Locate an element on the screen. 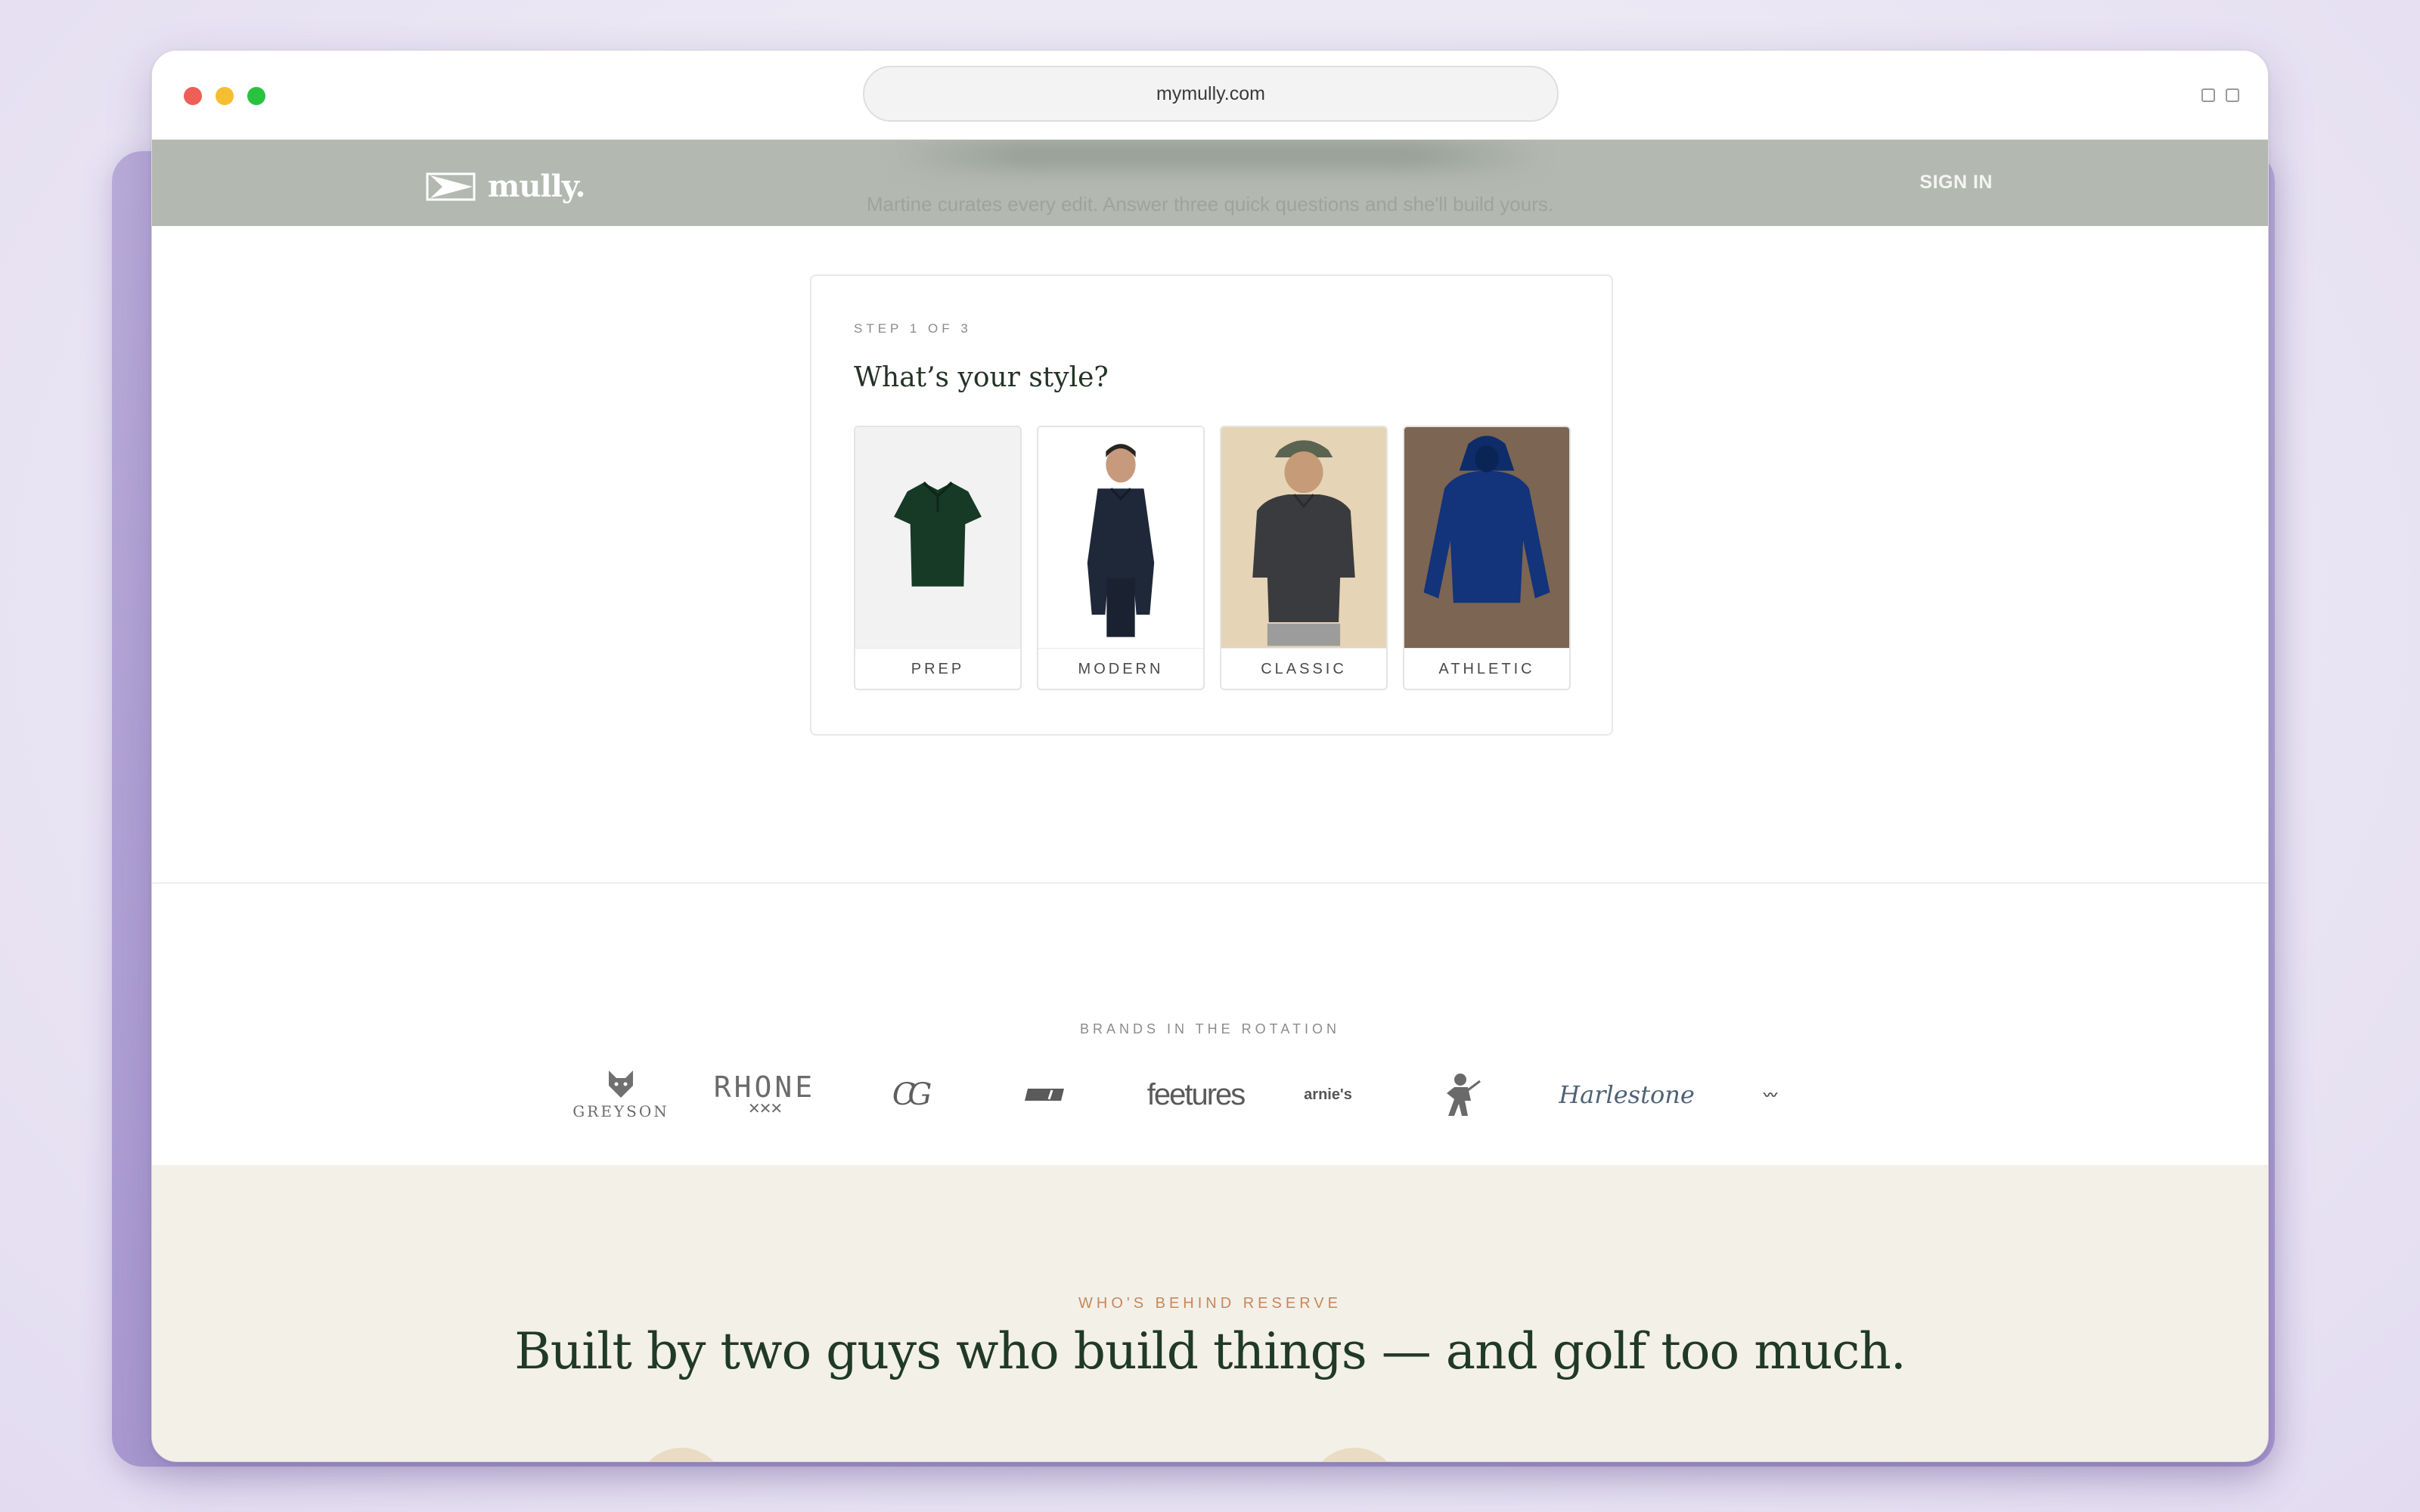  brand-name: arnie's is located at coordinates (1328, 1094).